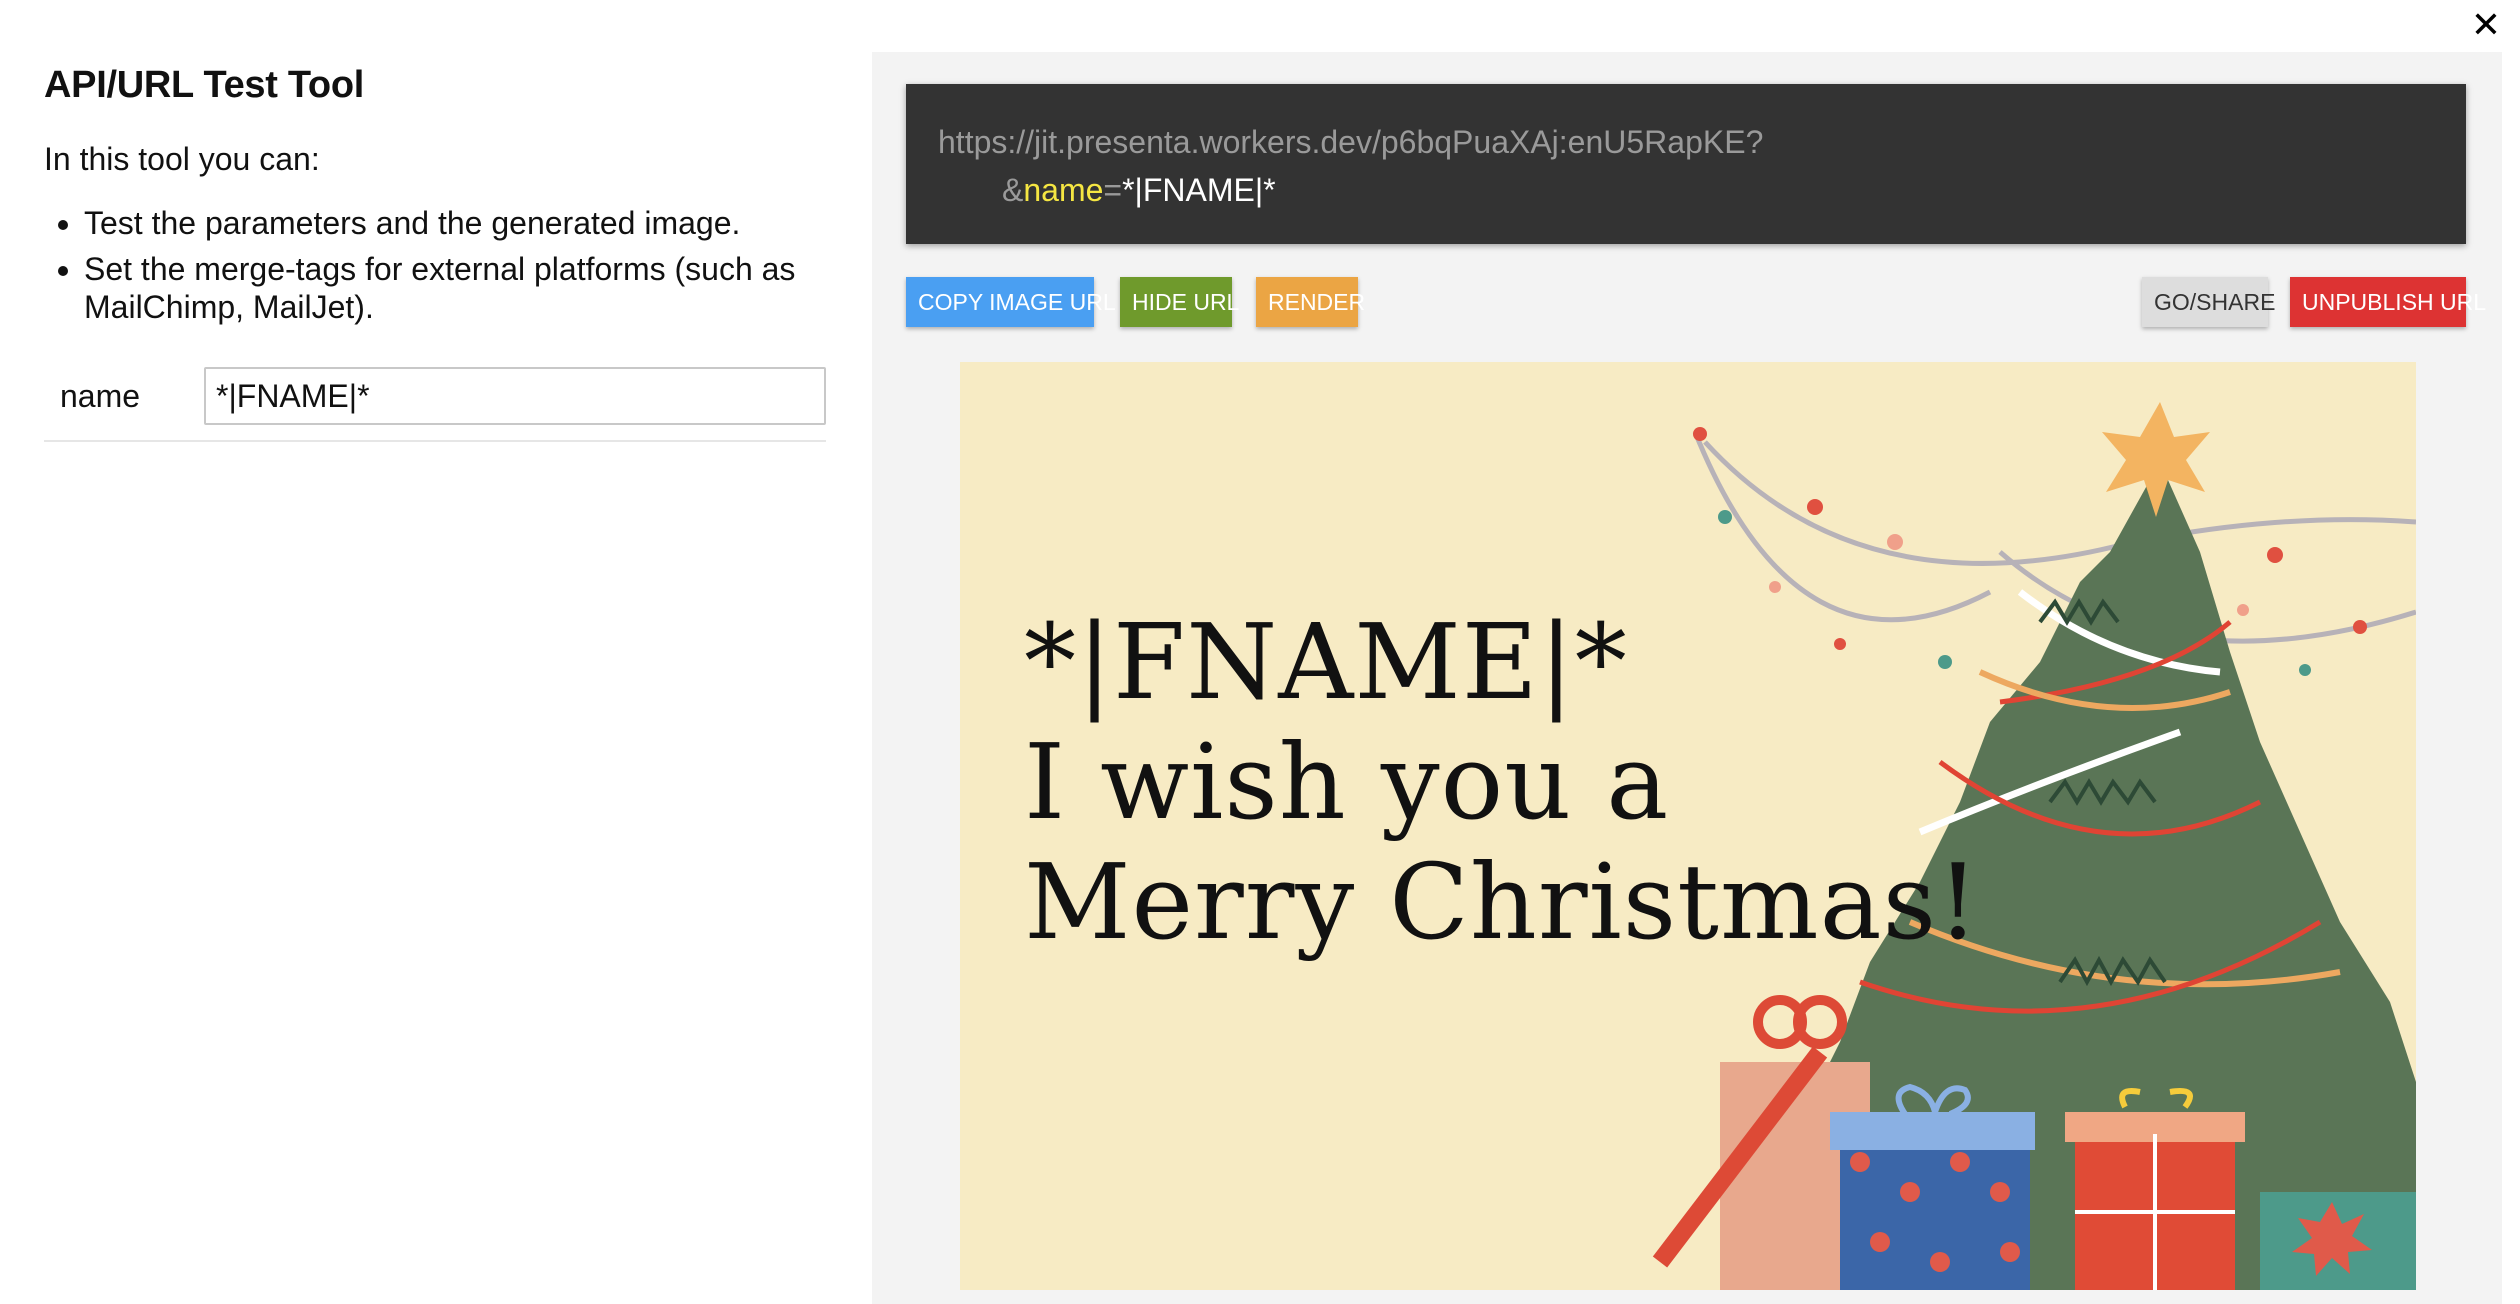  Describe the element at coordinates (1347, 782) in the screenshot. I see `card-wish-line: I wish you a` at that location.